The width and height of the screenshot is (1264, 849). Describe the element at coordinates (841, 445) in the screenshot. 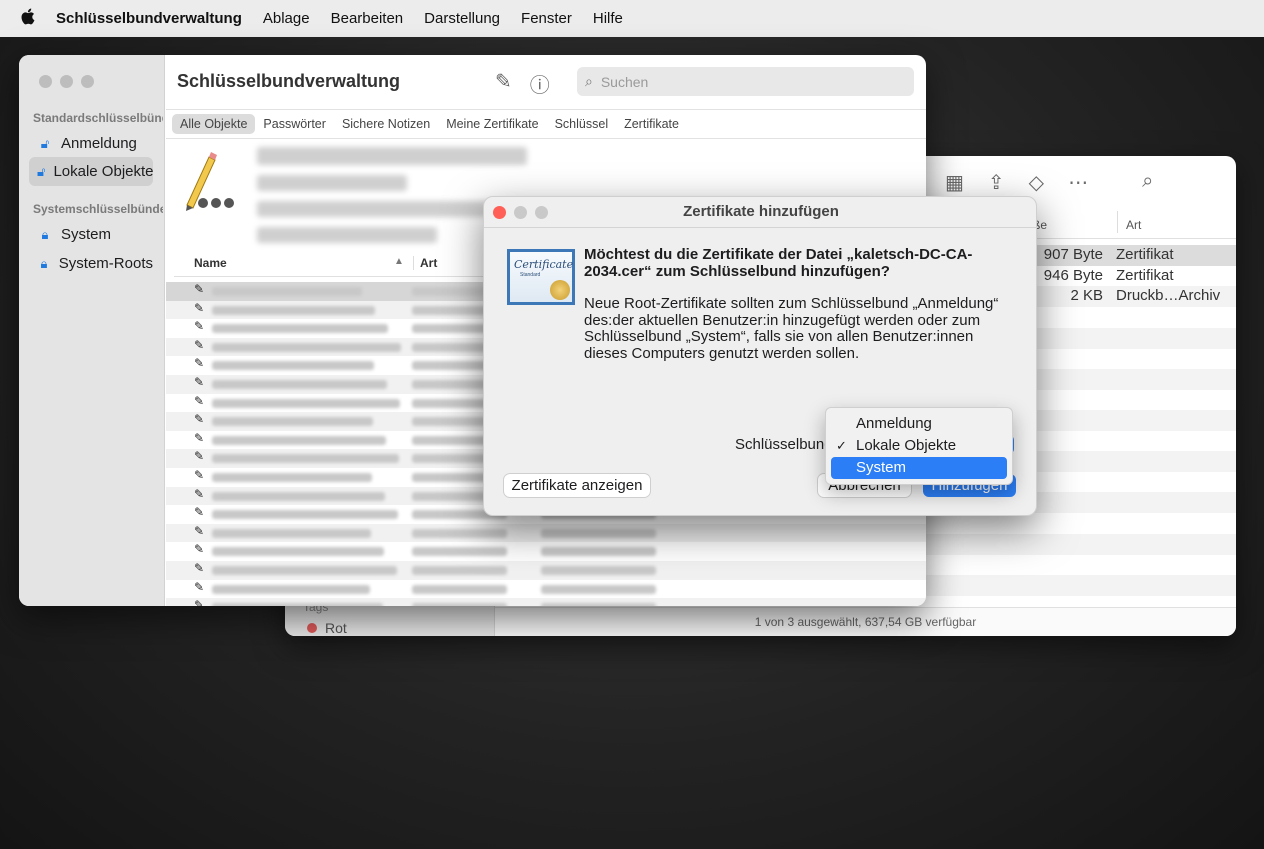

I see `checkmark-icon: ✓` at that location.